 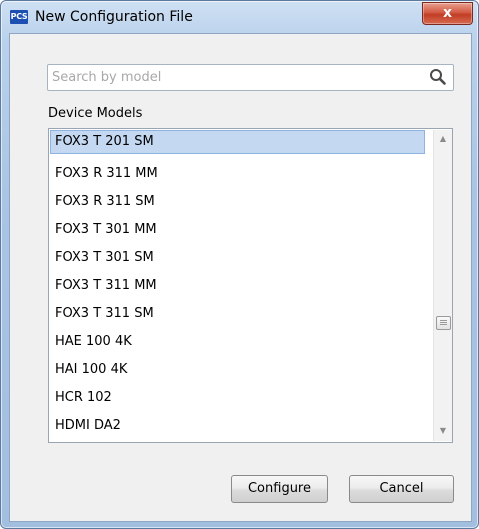 I want to click on search-input, so click(x=237, y=77).